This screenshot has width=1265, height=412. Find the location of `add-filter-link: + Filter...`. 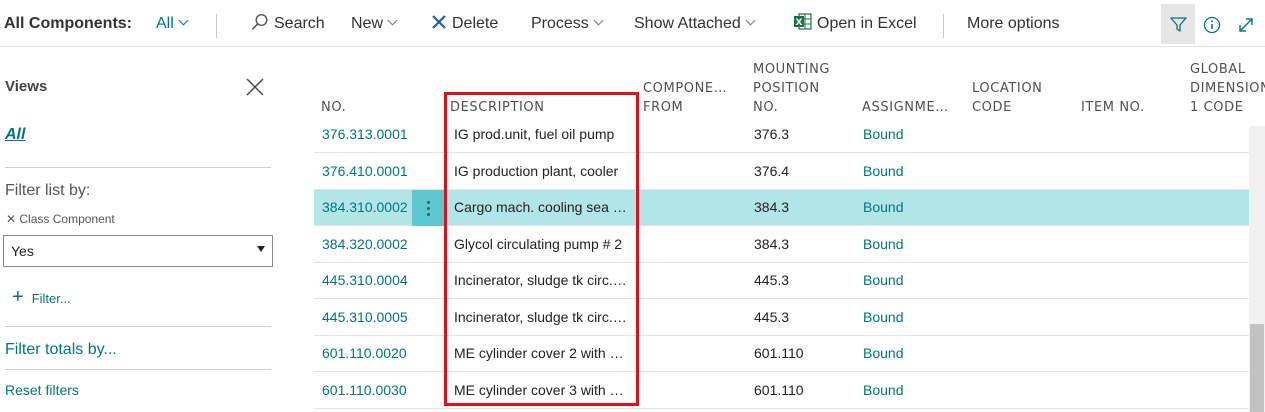

add-filter-link: + Filter... is located at coordinates (41, 298).